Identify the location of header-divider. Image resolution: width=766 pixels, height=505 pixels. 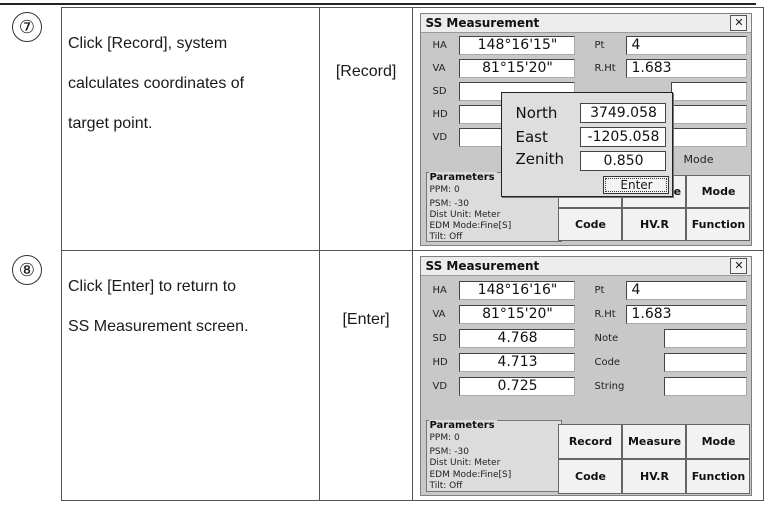
(378, 4).